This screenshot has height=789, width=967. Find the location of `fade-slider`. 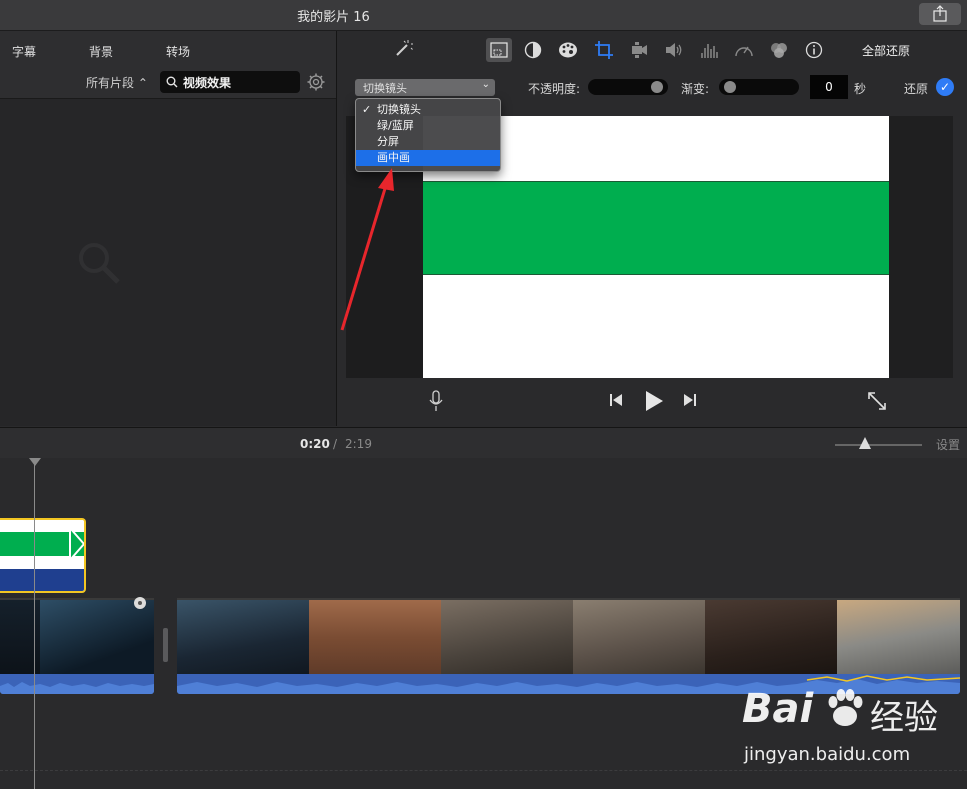

fade-slider is located at coordinates (759, 87).